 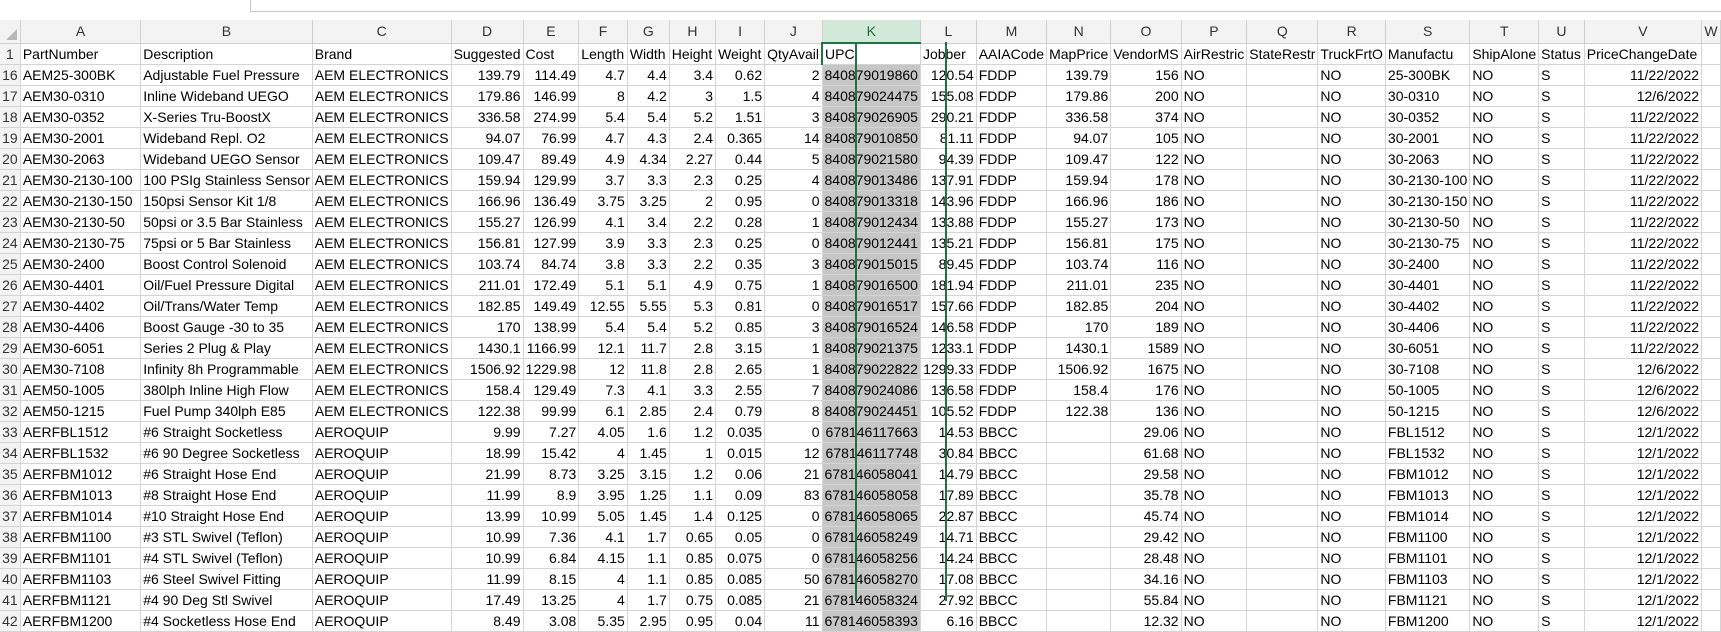 I want to click on cell-k: 840879016500, so click(x=871, y=285).